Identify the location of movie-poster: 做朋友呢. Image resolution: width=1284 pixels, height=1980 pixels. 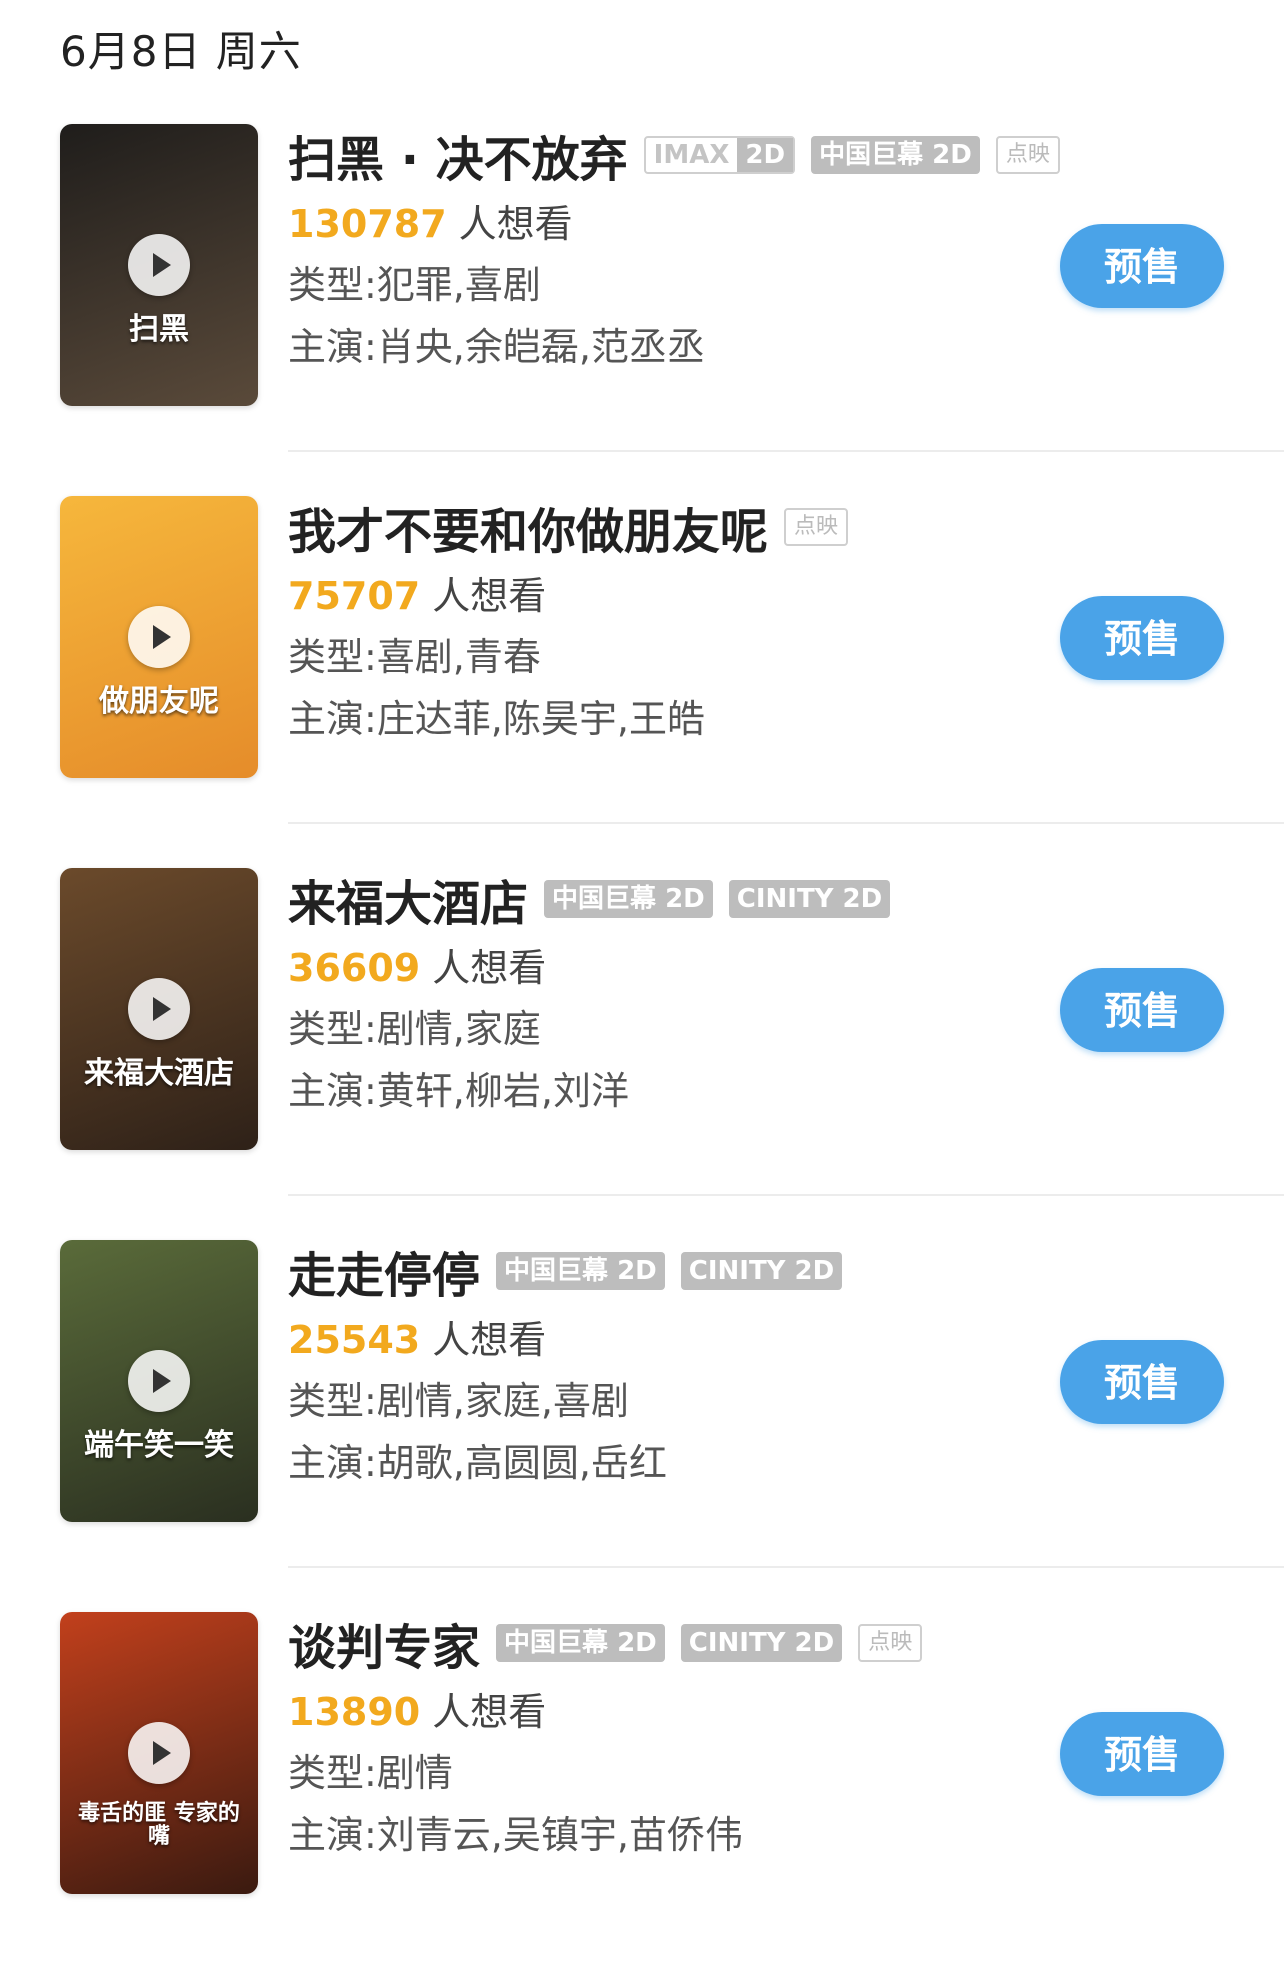
(159, 637).